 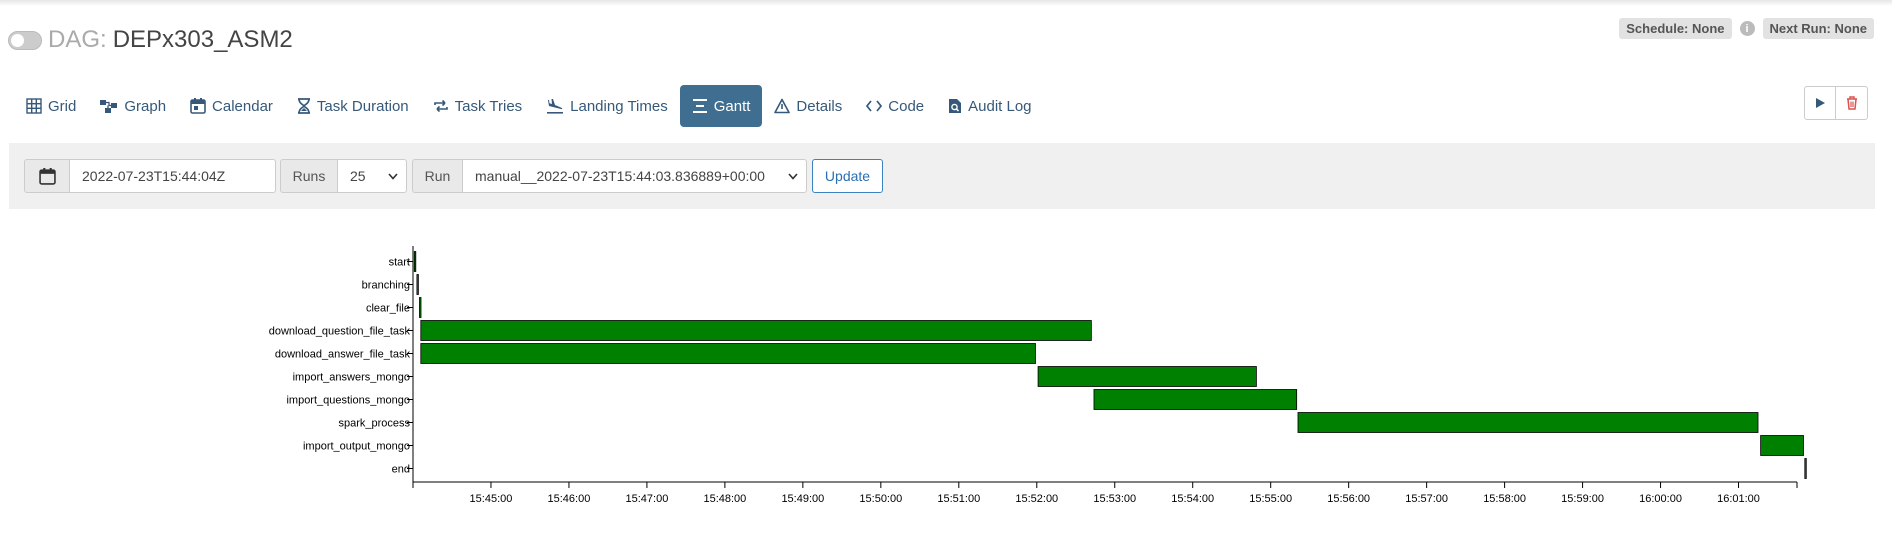 I want to click on dag-prefix: DAG:, so click(x=77, y=39).